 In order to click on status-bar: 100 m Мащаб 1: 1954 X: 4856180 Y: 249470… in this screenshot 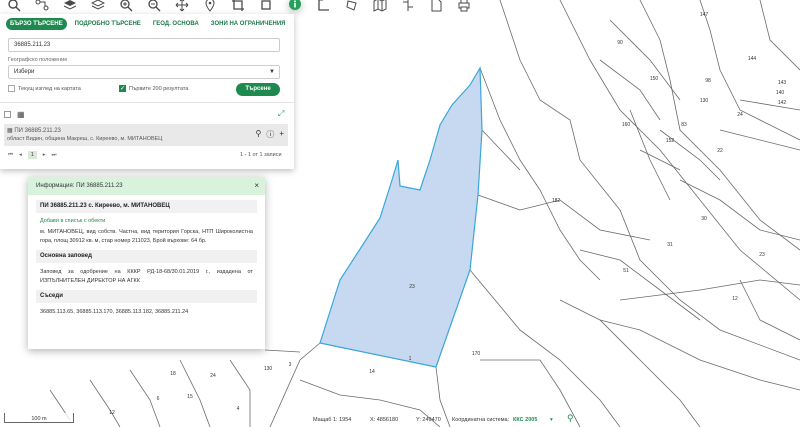, I will do `click(400, 420)`.